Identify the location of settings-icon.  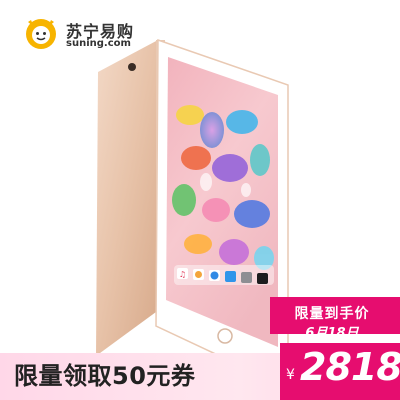
(246, 277).